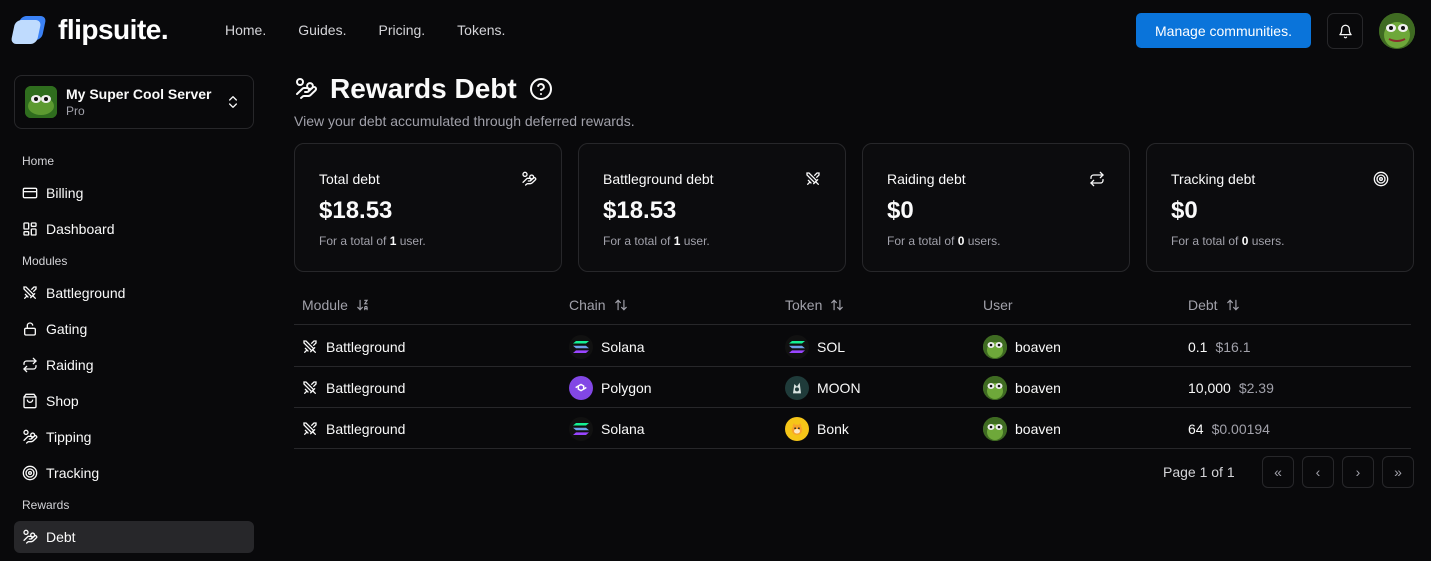  What do you see at coordinates (1199, 472) in the screenshot?
I see `pagination-status: Page 1 of 1` at bounding box center [1199, 472].